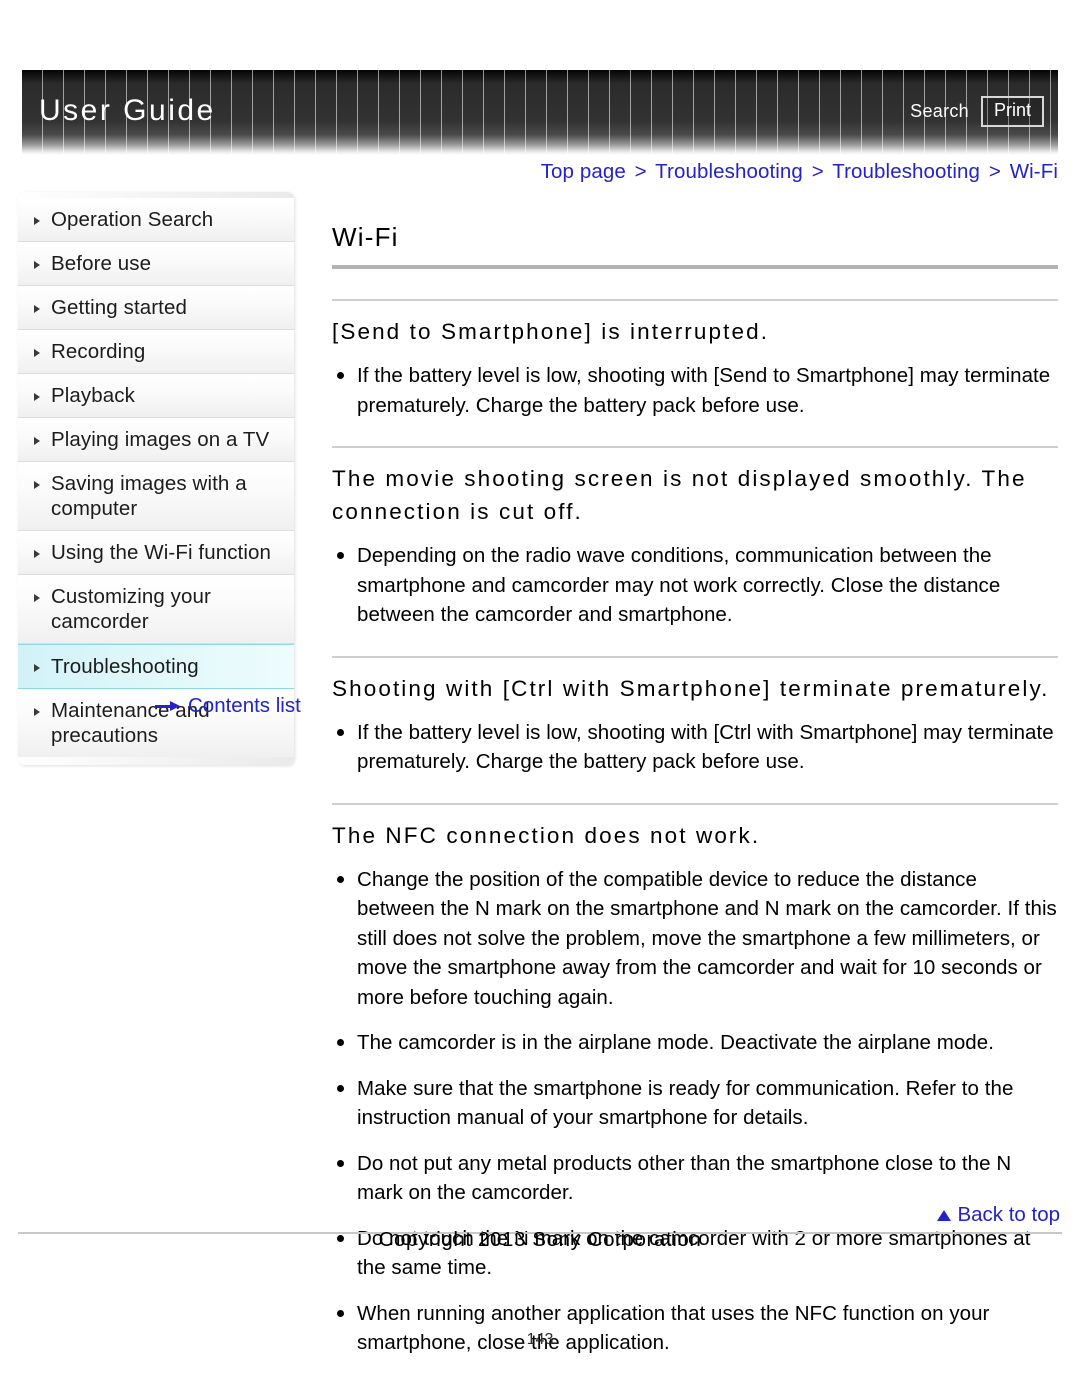  What do you see at coordinates (101, 263) in the screenshot?
I see `sidebar-item-label: Before use` at bounding box center [101, 263].